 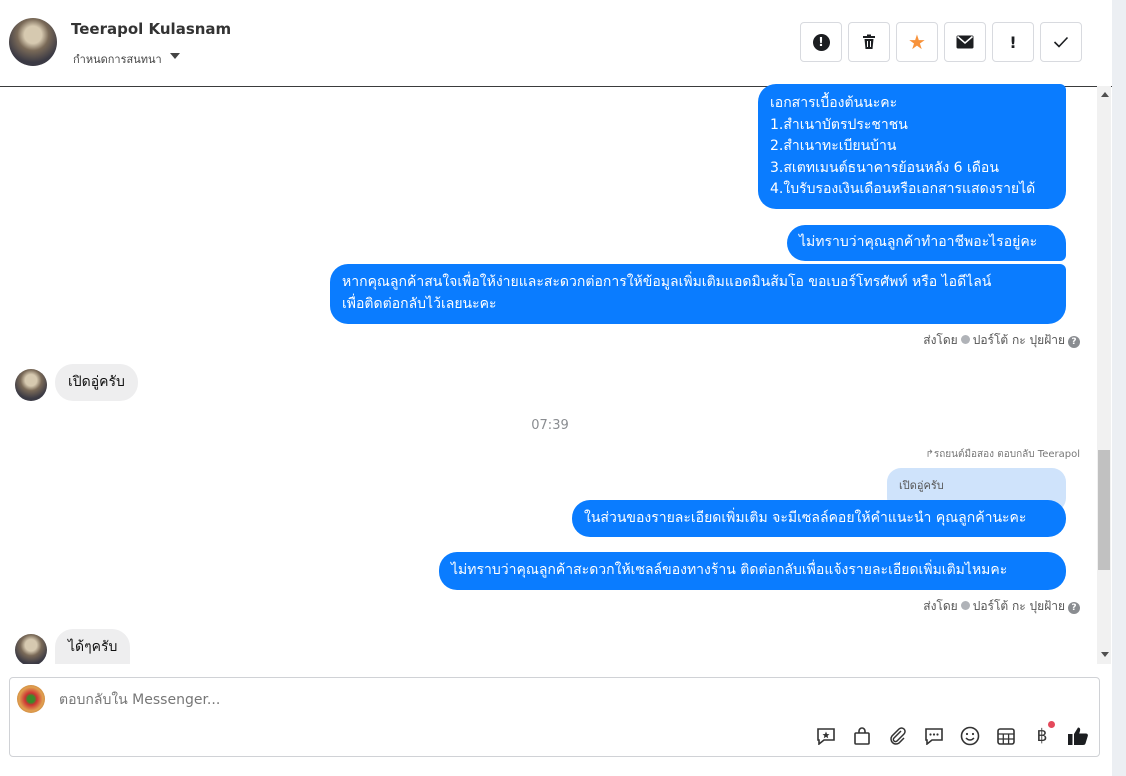 What do you see at coordinates (1104, 510) in the screenshot?
I see `scrollbar-thumb` at bounding box center [1104, 510].